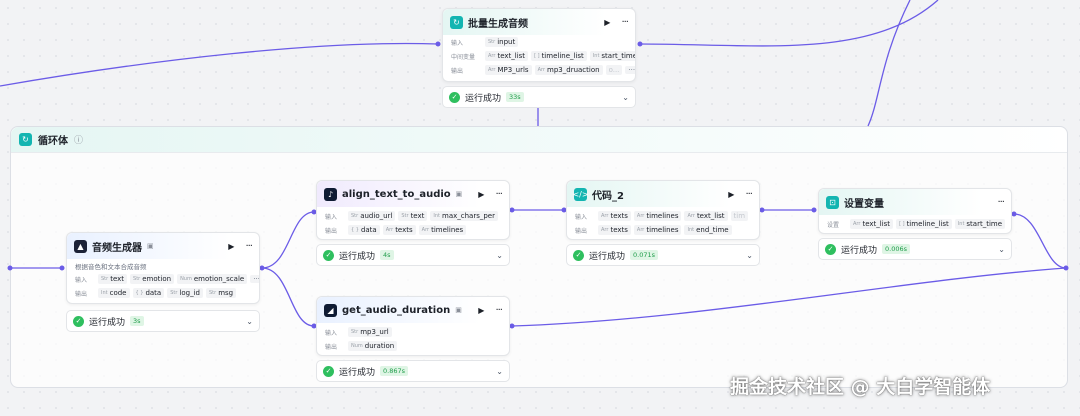  What do you see at coordinates (394, 371) in the screenshot?
I see `time-badge: 0.867s` at bounding box center [394, 371].